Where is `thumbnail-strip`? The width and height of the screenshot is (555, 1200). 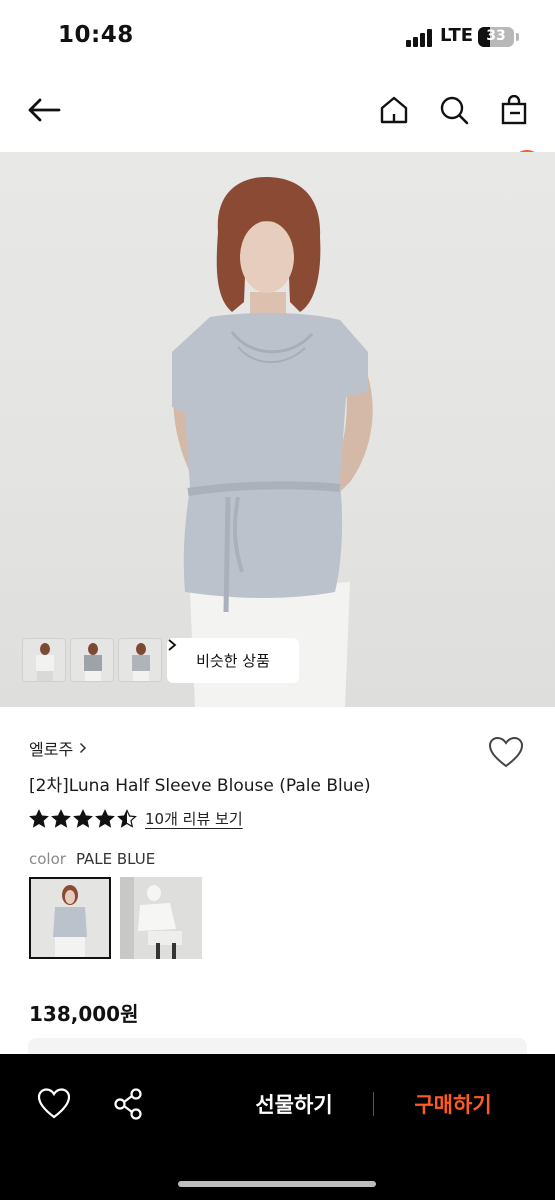 thumbnail-strip is located at coordinates (92, 660).